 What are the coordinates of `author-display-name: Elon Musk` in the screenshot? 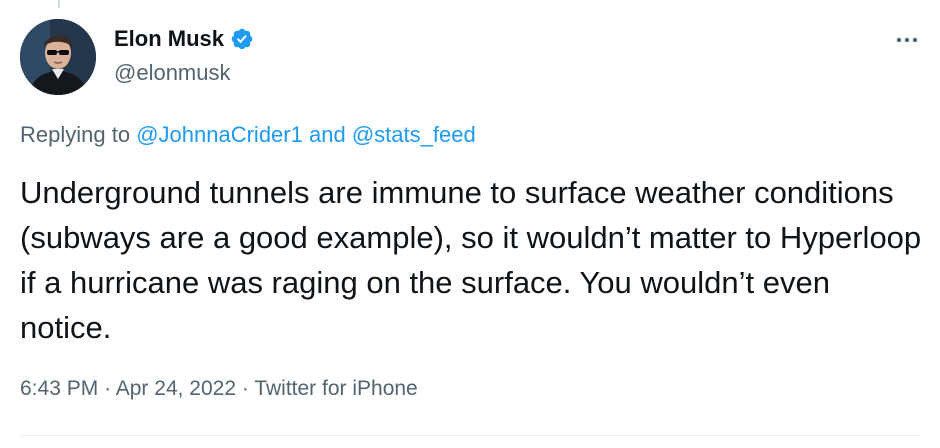 It's located at (169, 39).